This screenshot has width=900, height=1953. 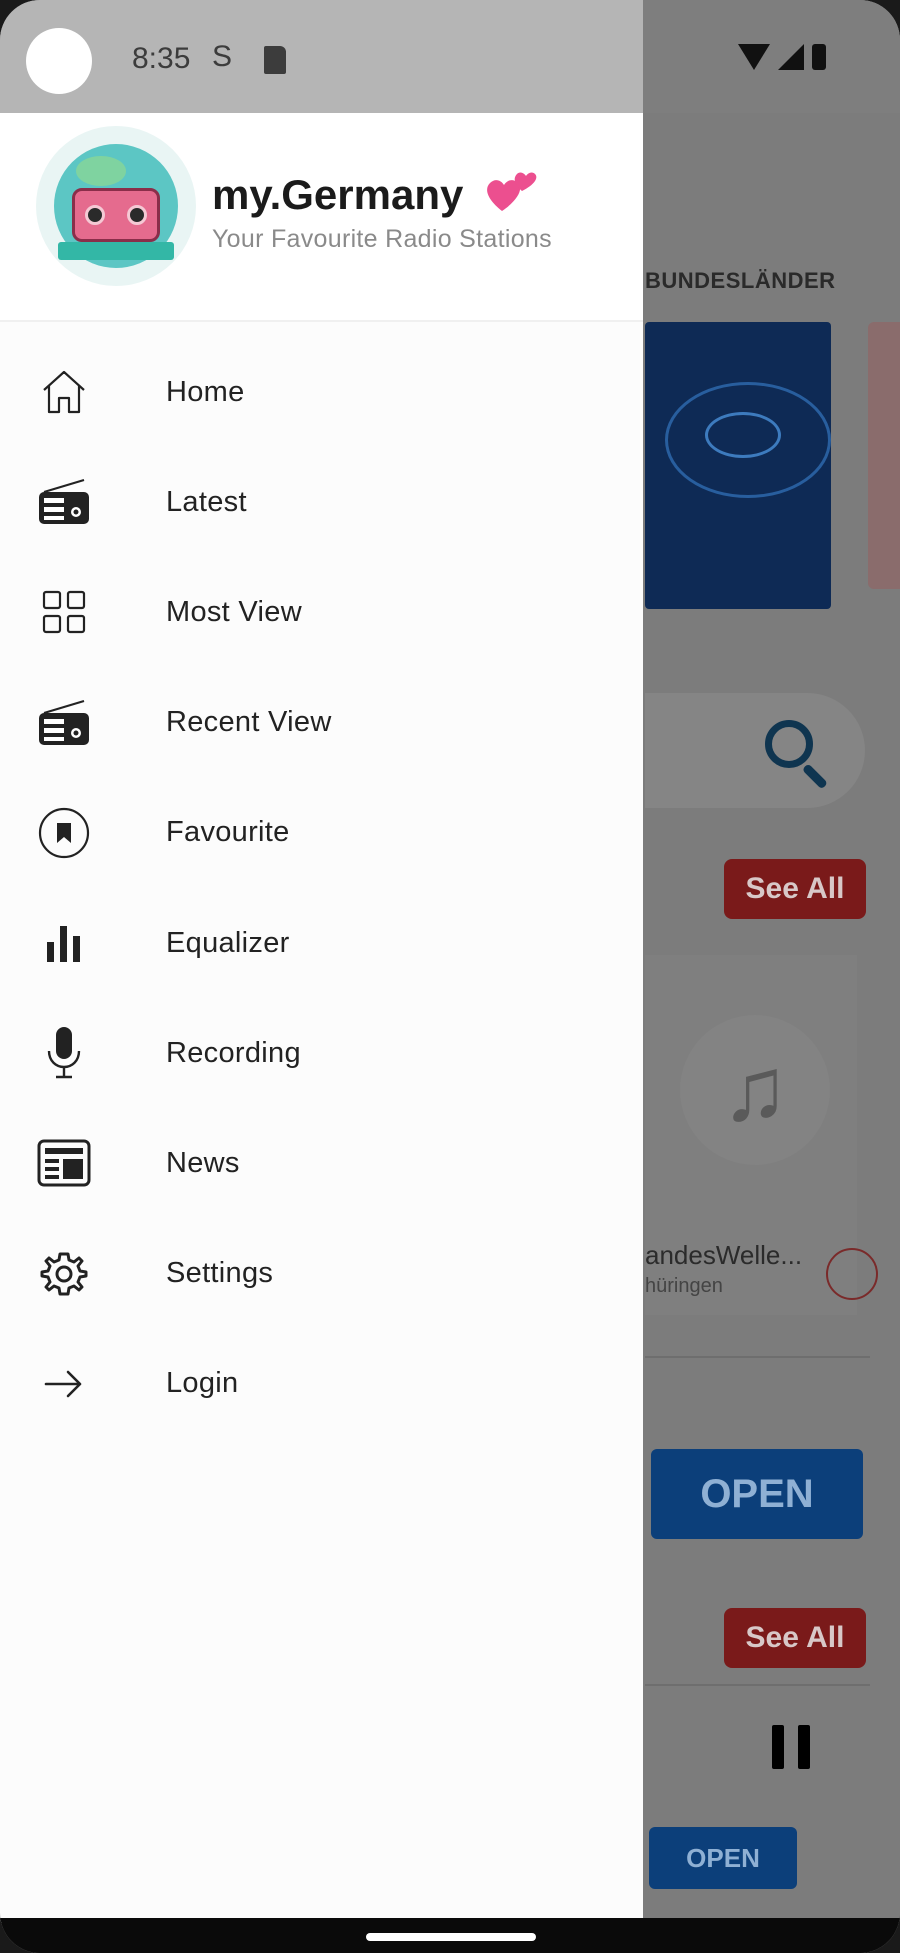 I want to click on home-gesture-handle, so click(x=451, y=1937).